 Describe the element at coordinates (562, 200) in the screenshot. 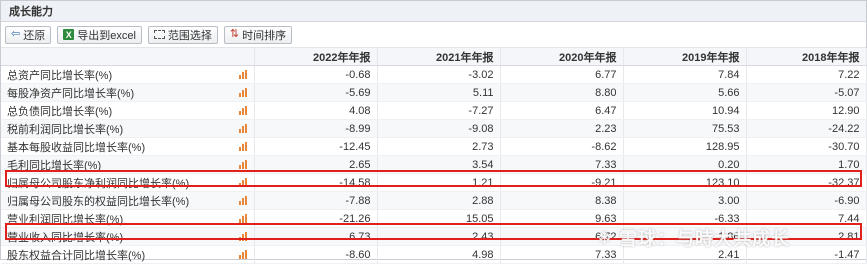

I see `value-cell: 8.38` at that location.